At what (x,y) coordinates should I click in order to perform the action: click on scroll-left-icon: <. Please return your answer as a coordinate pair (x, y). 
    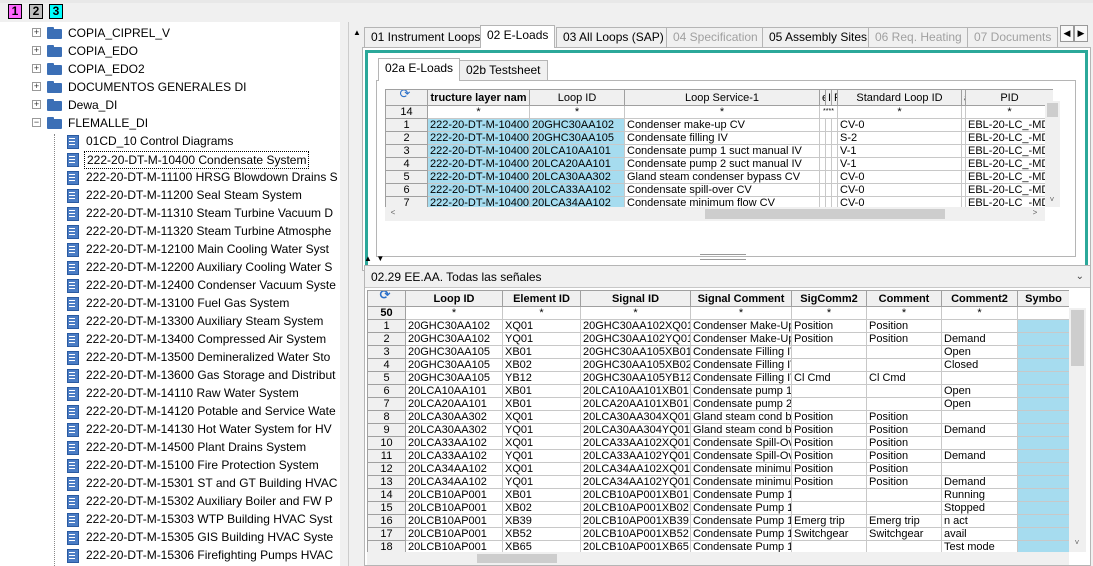
    Looking at the image, I should click on (393, 212).